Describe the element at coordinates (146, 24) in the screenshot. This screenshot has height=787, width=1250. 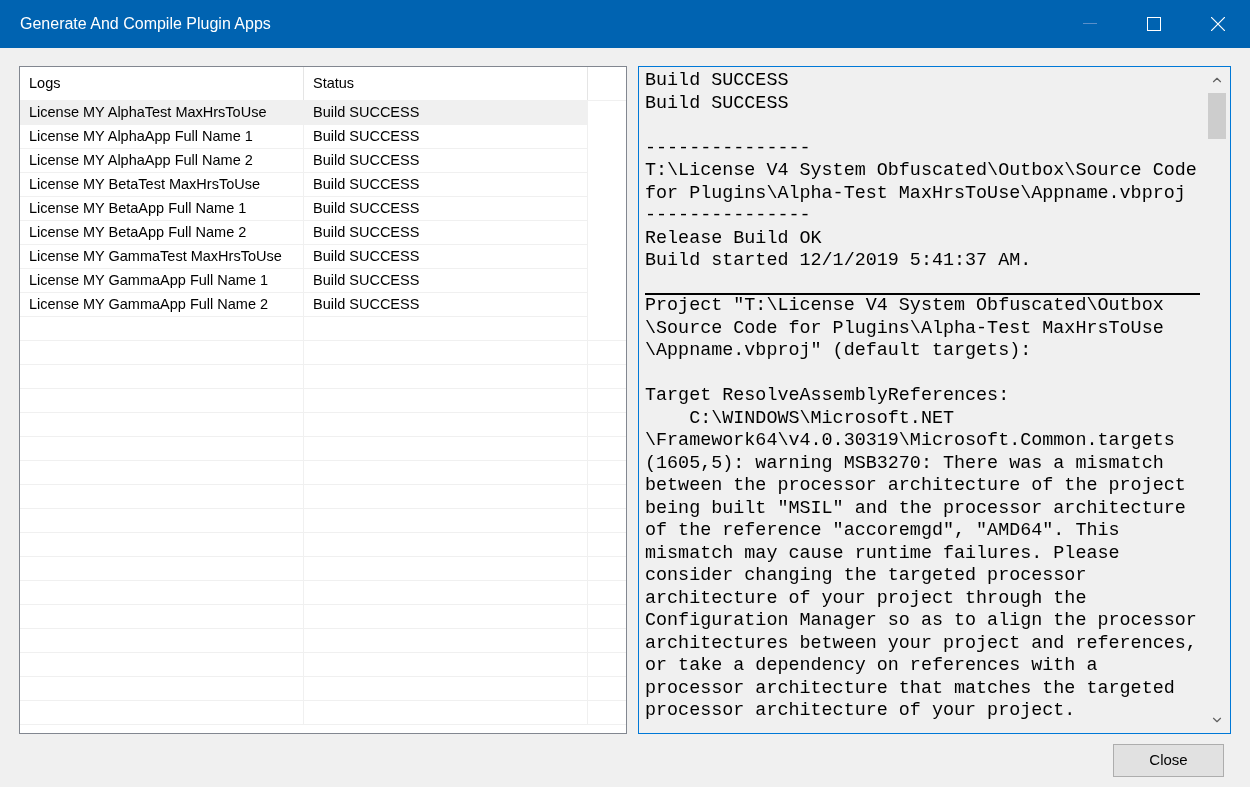
I see `window-title: Generate And Compile Plugin Apps` at that location.